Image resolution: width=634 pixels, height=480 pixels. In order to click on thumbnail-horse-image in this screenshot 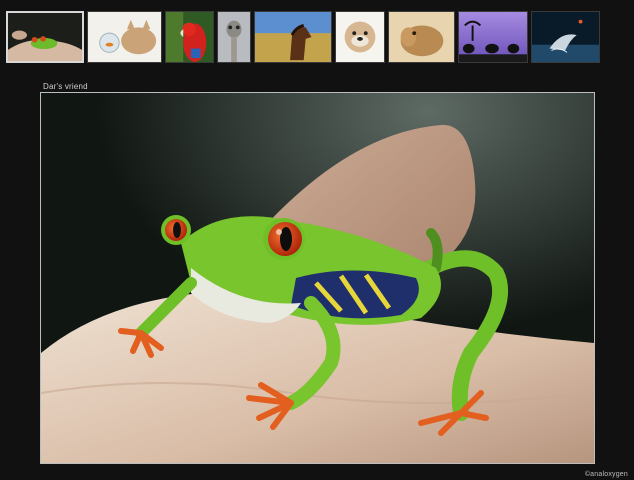, I will do `click(293, 37)`.